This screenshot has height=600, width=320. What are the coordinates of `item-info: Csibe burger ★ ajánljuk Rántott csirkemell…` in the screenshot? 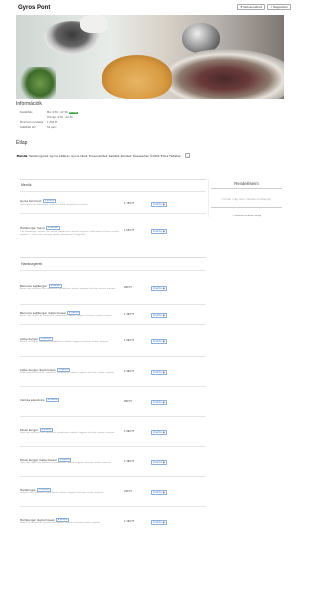 It's located at (70, 340).